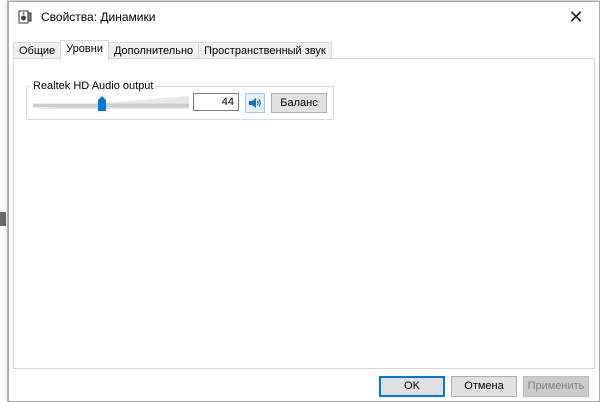 The height and width of the screenshot is (402, 600). Describe the element at coordinates (84, 50) in the screenshot. I see `tab-levels: Уровни` at that location.